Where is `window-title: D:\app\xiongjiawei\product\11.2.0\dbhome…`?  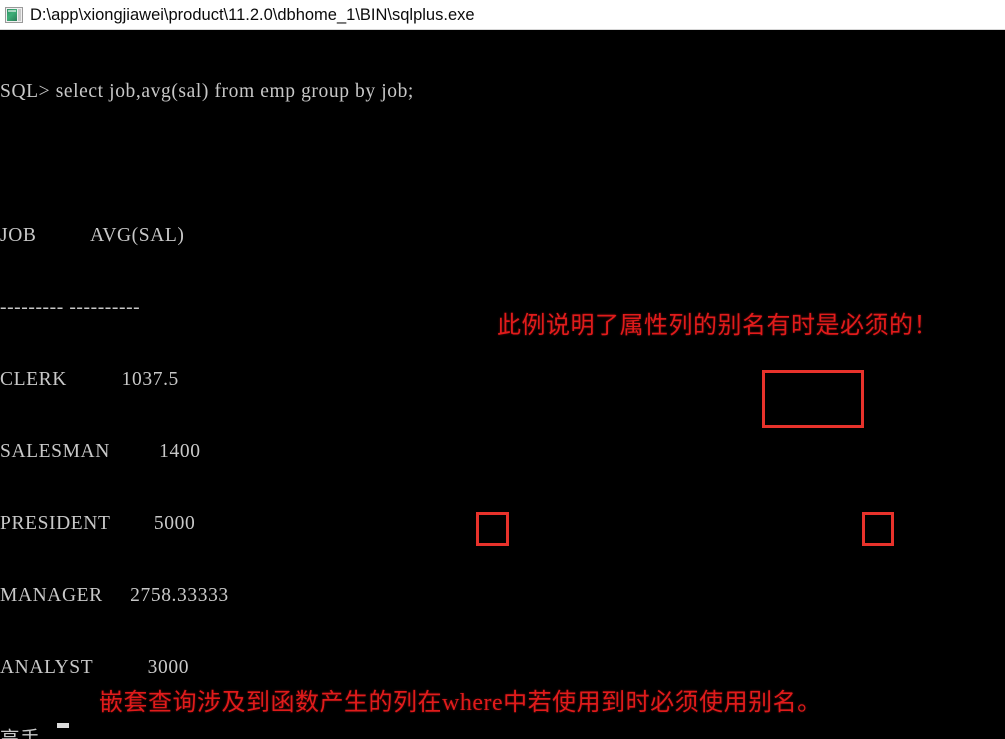 window-title: D:\app\xiongjiawei\product\11.2.0\dbhome… is located at coordinates (252, 14).